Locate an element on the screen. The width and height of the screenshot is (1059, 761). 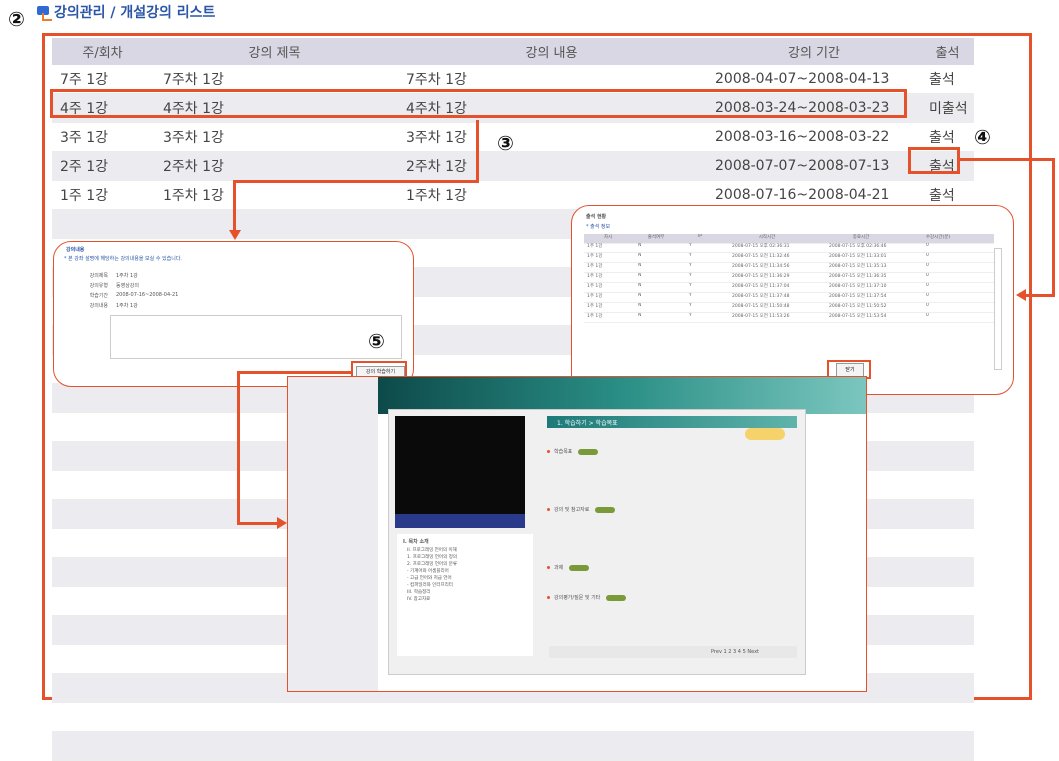
field-label: 강의내용 is located at coordinates (98, 306).